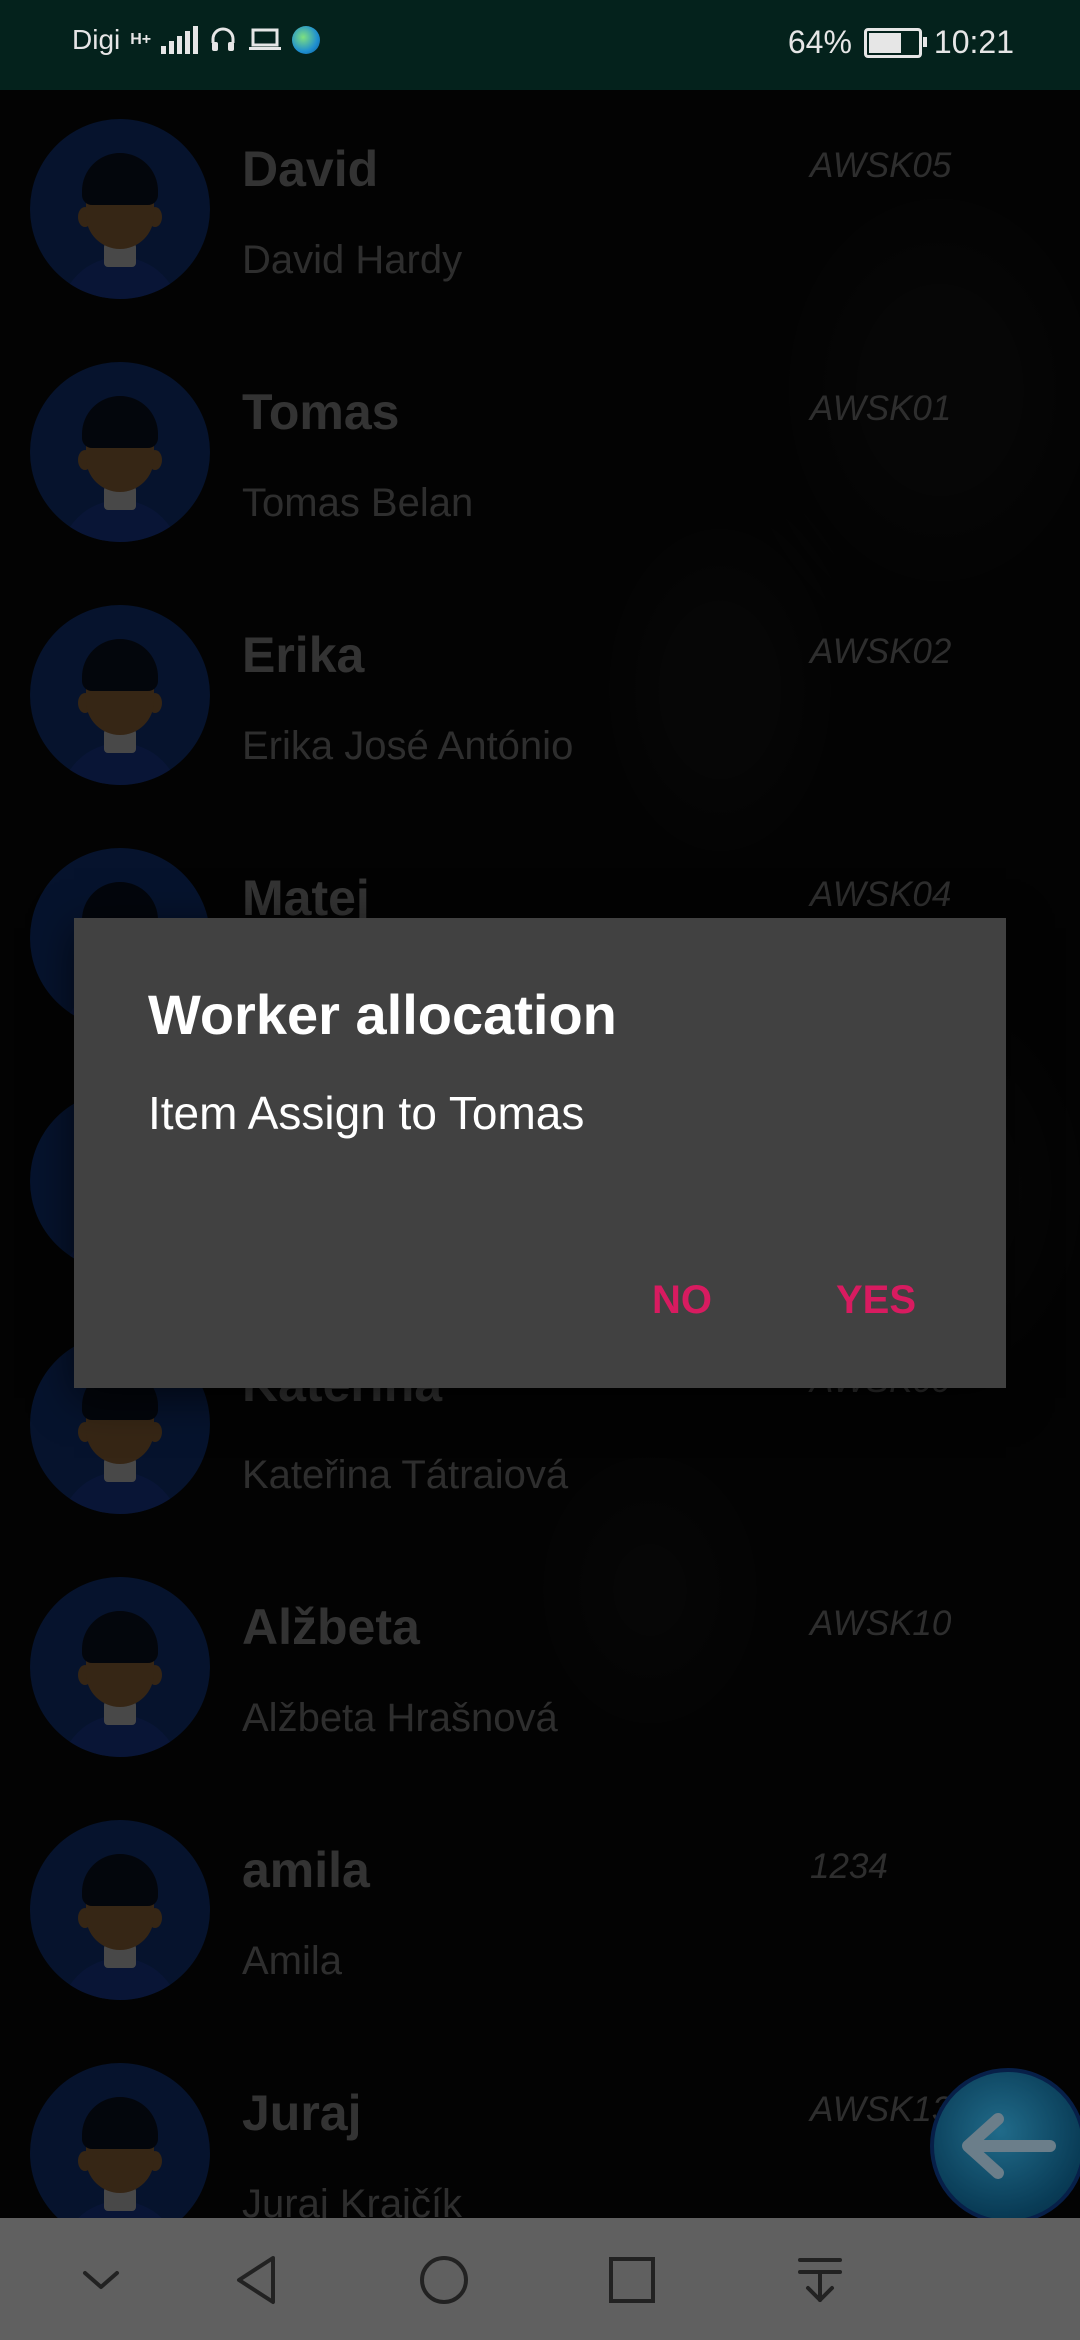 The height and width of the screenshot is (2340, 1080). I want to click on battery-percent: 64%, so click(819, 42).